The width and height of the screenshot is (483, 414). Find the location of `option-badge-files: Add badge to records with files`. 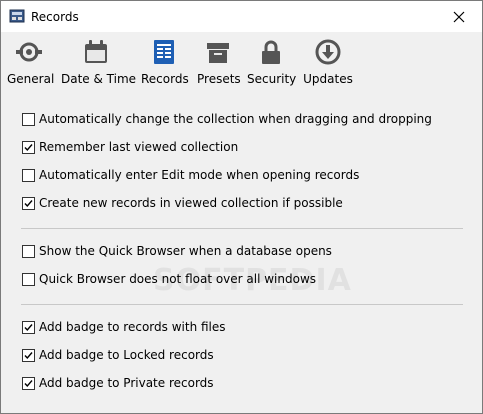

option-badge-files: Add badge to records with files is located at coordinates (124, 327).